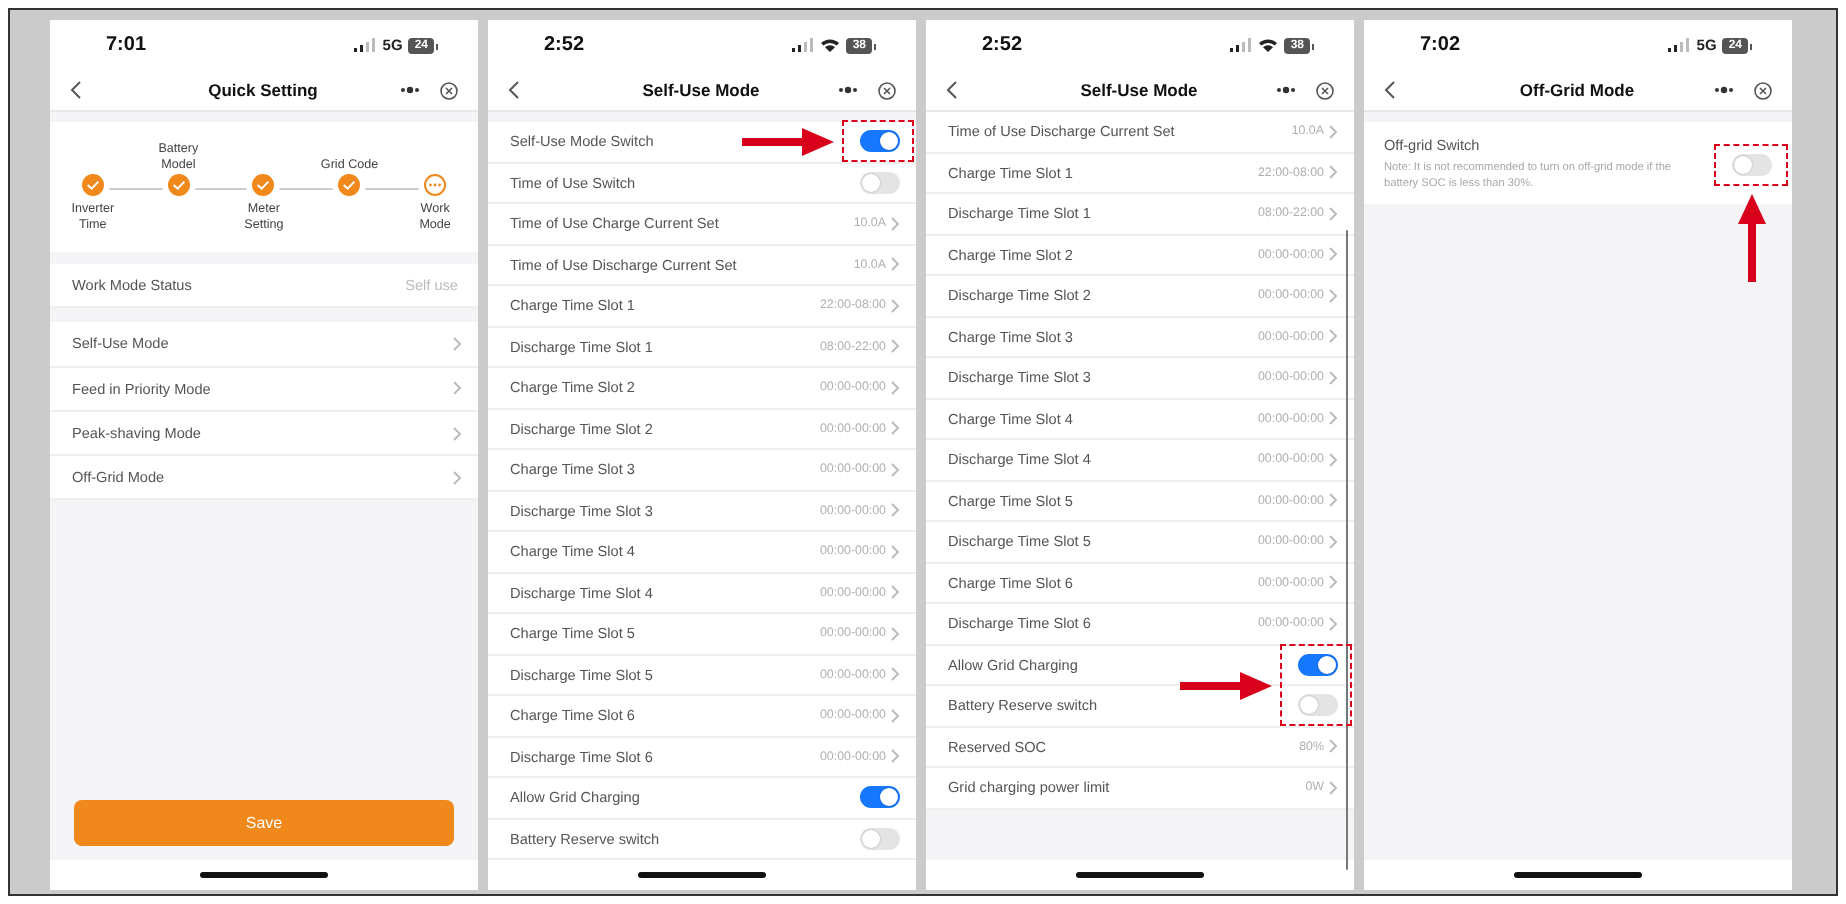 The width and height of the screenshot is (1846, 904). I want to click on screen-title: Quick Setting, so click(263, 90).